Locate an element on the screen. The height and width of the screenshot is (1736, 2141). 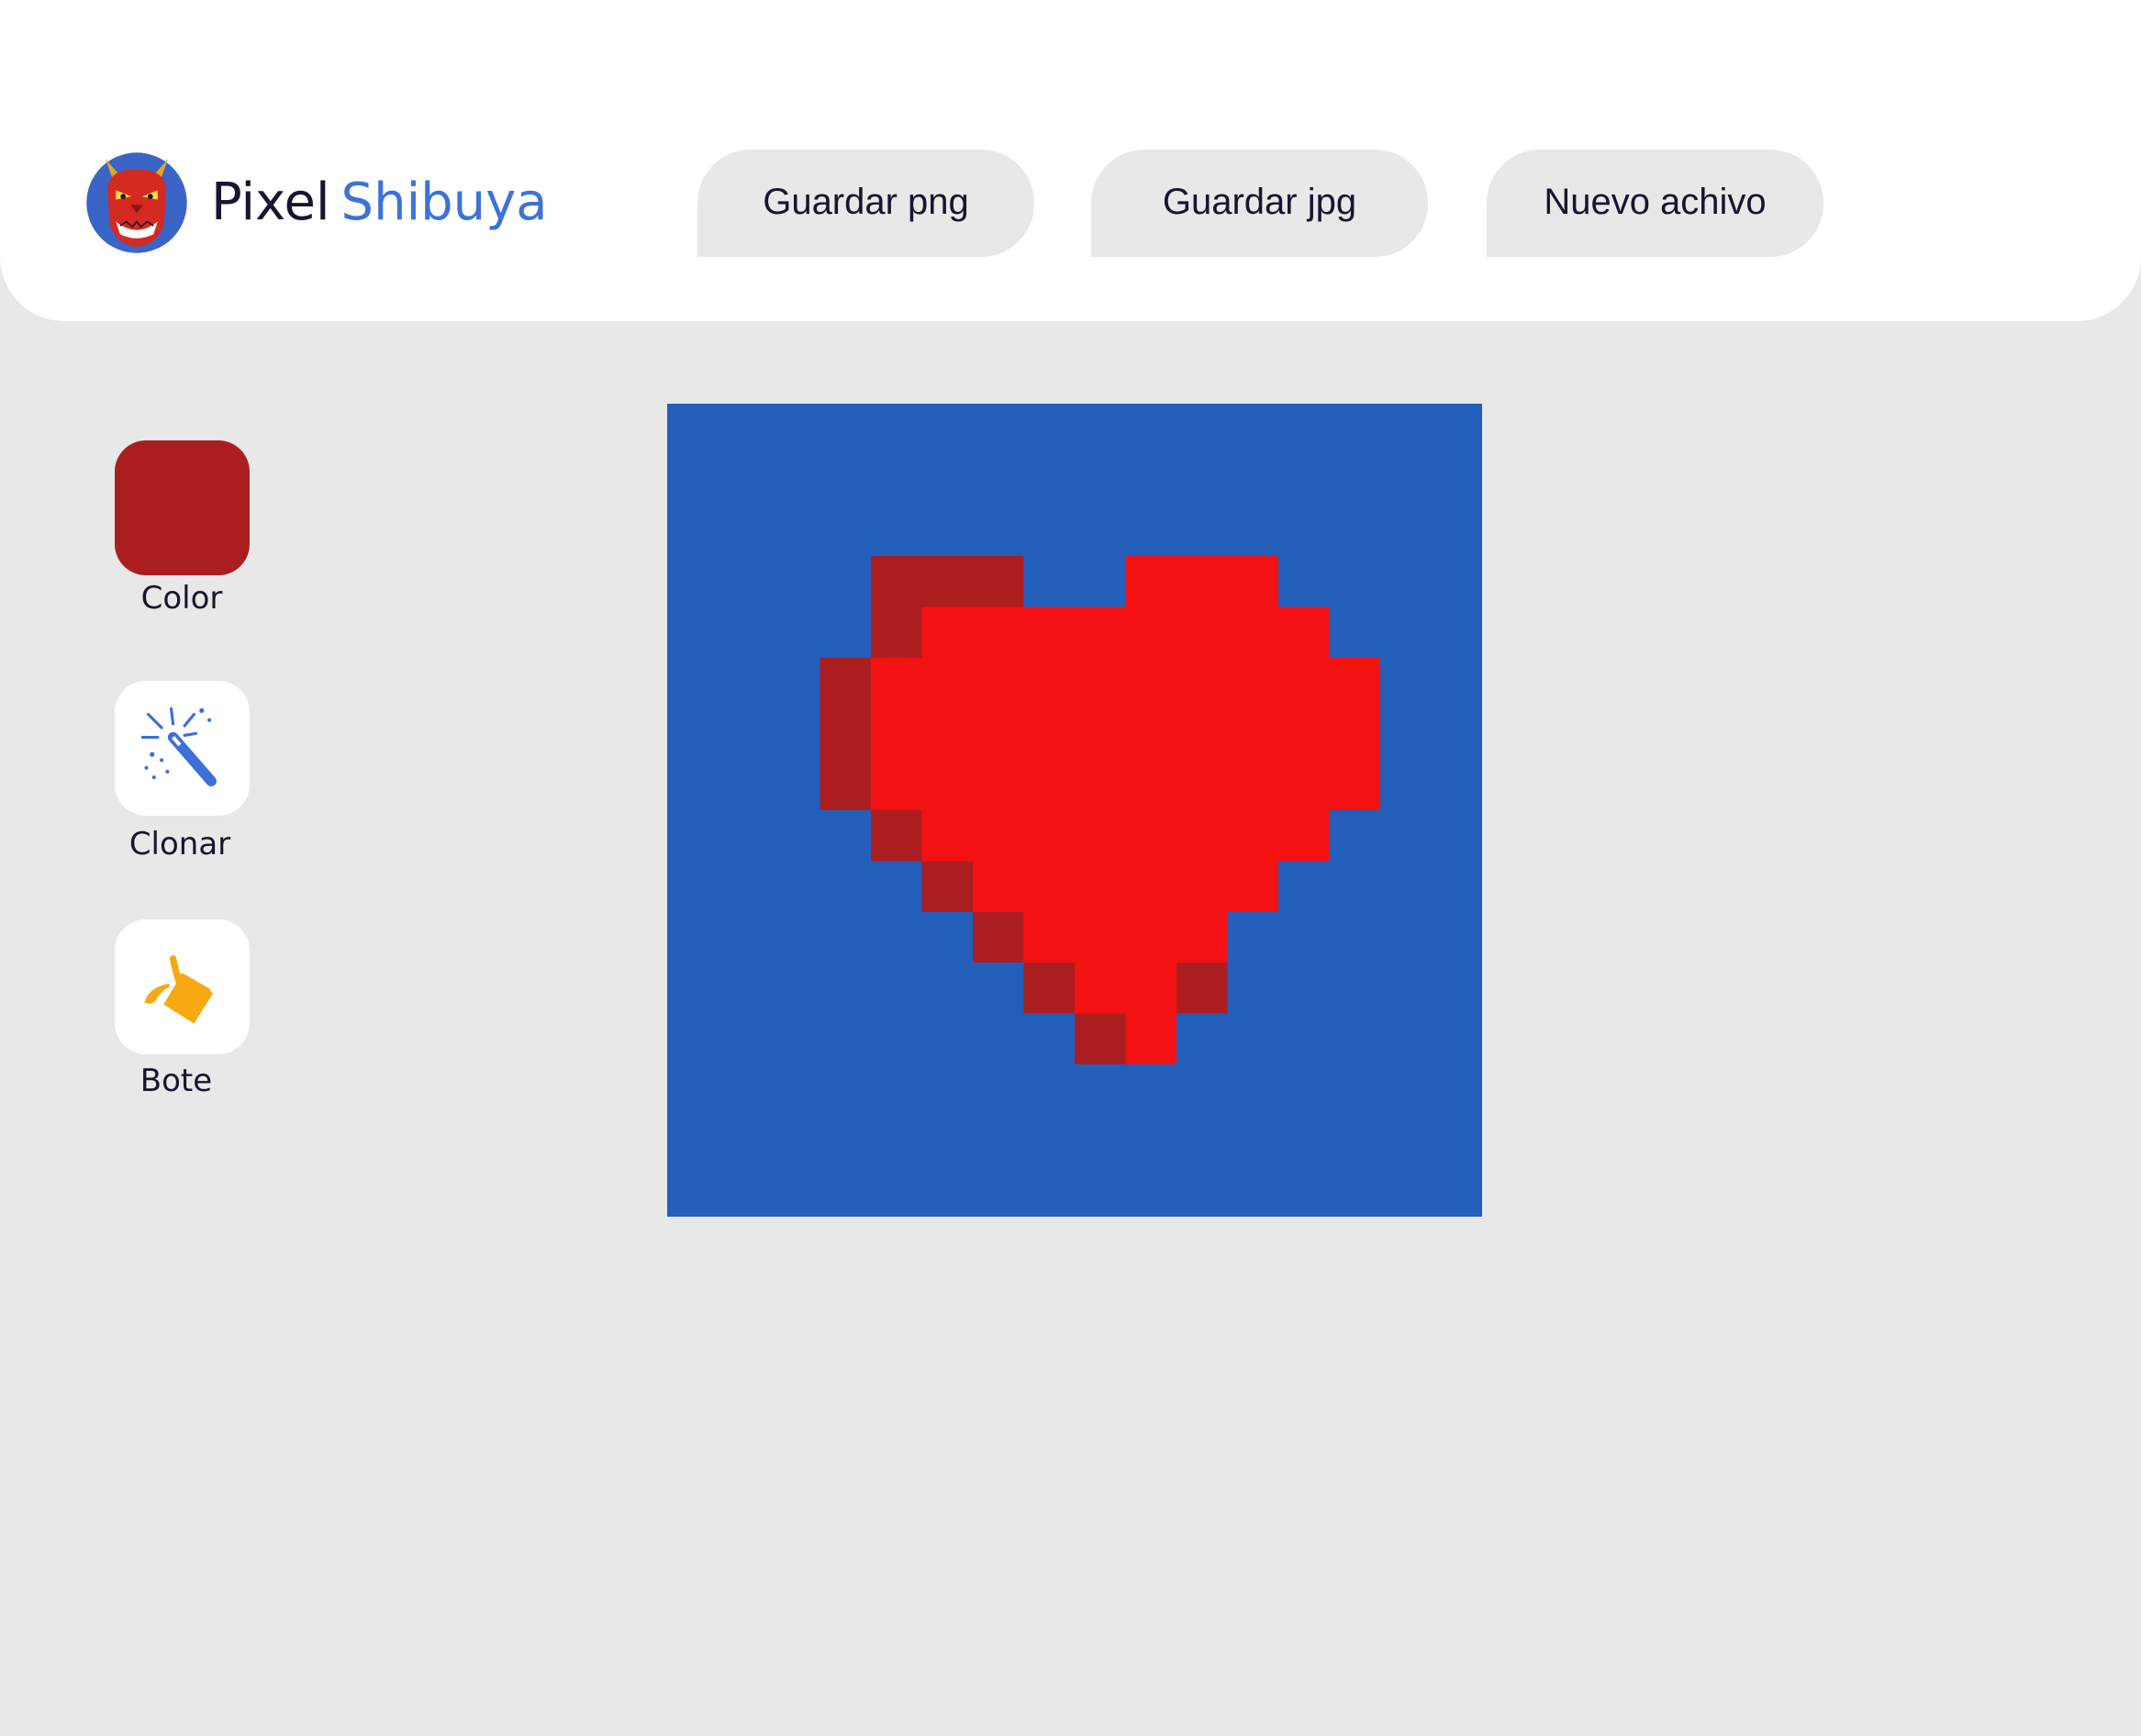
bucket-tool-button is located at coordinates (182, 986).